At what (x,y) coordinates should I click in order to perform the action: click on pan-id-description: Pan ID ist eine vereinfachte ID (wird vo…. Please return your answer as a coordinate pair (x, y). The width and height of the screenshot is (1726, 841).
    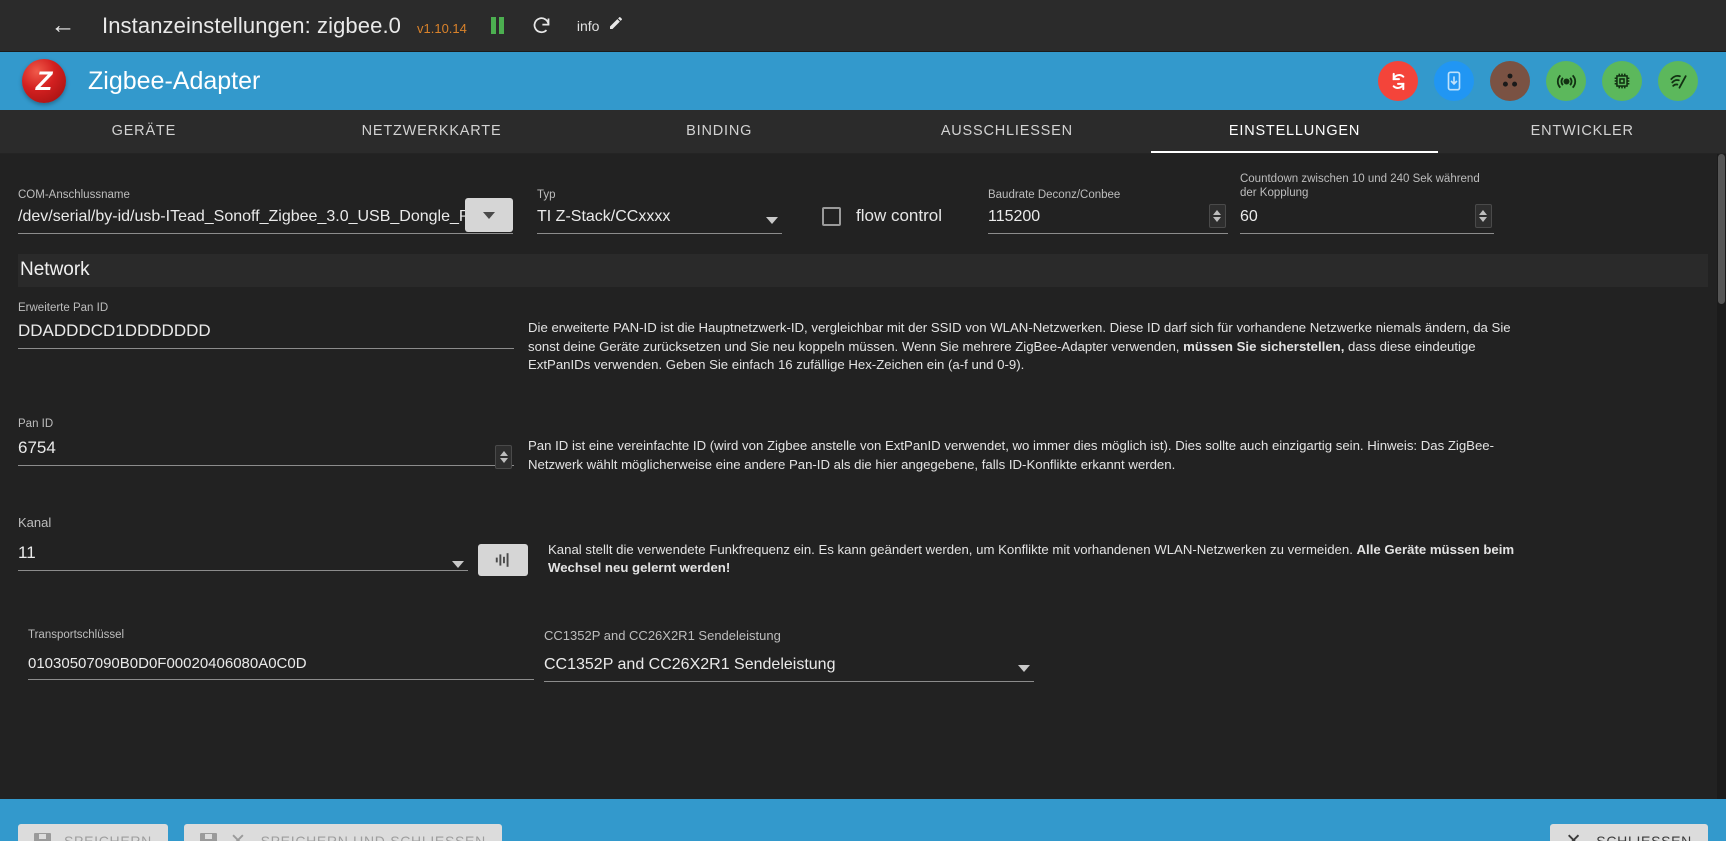
    Looking at the image, I should click on (1011, 455).